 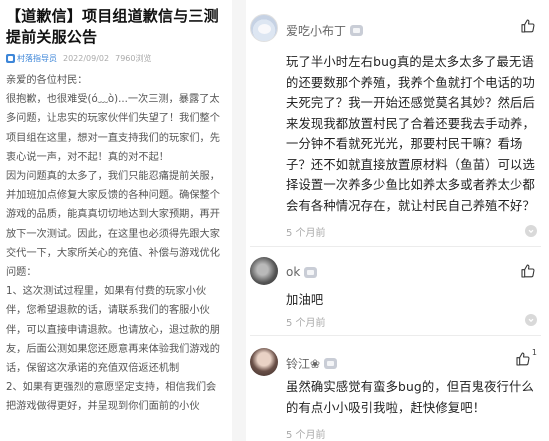 What do you see at coordinates (111, 397) in the screenshot?
I see `article-paragraph: 2、如果有更强烈的意愿坚定支持，相信我们会把游戏做得更好，并呈现到你们面前的小伙` at bounding box center [111, 397].